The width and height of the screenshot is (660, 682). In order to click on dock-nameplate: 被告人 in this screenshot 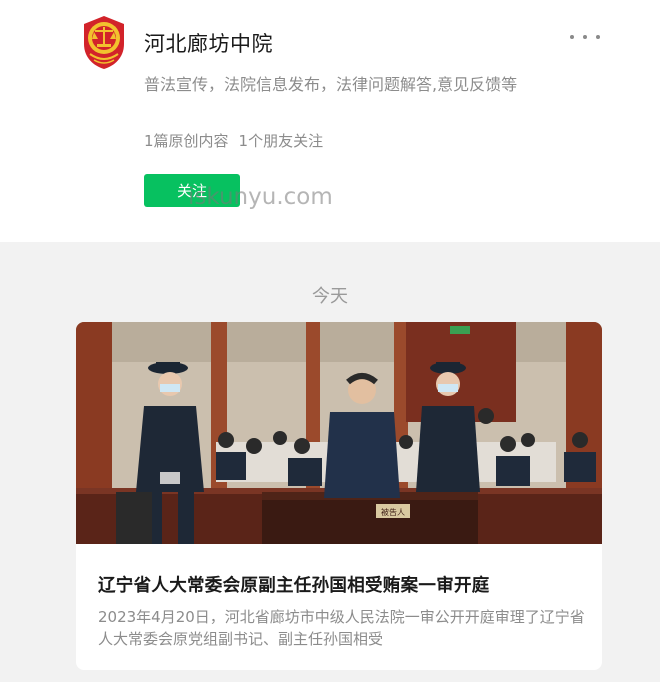, I will do `click(393, 512)`.